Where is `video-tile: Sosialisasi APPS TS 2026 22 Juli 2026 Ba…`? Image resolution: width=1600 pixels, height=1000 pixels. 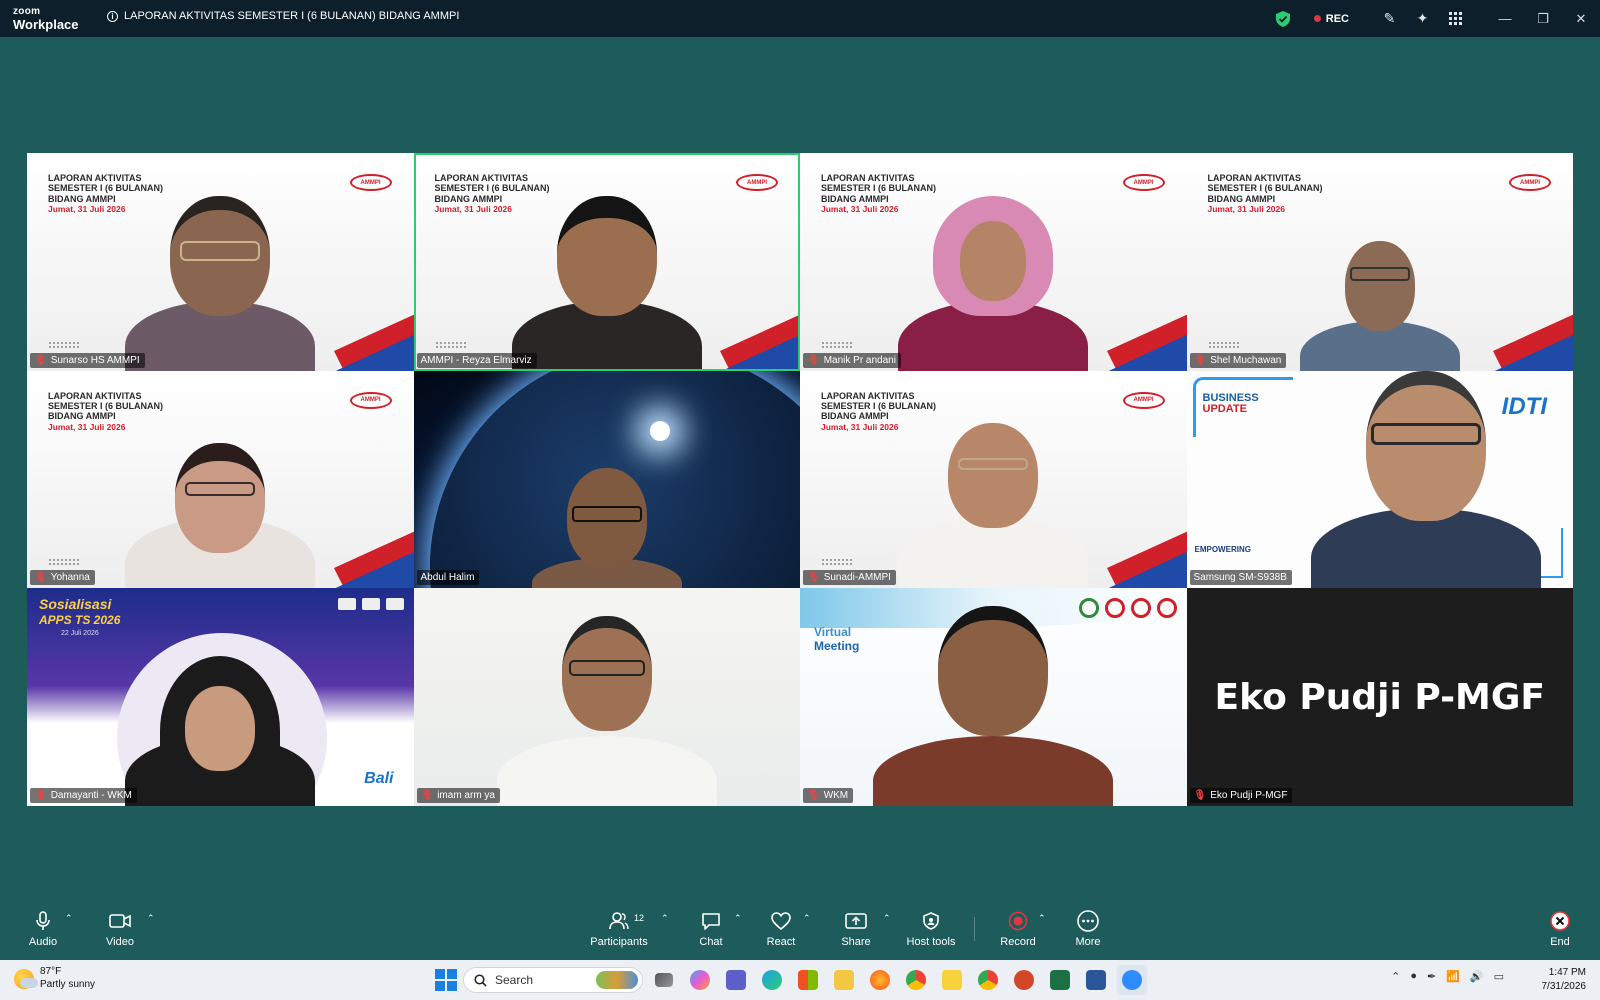 video-tile: Sosialisasi APPS TS 2026 22 Juli 2026 Ba… is located at coordinates (220, 697).